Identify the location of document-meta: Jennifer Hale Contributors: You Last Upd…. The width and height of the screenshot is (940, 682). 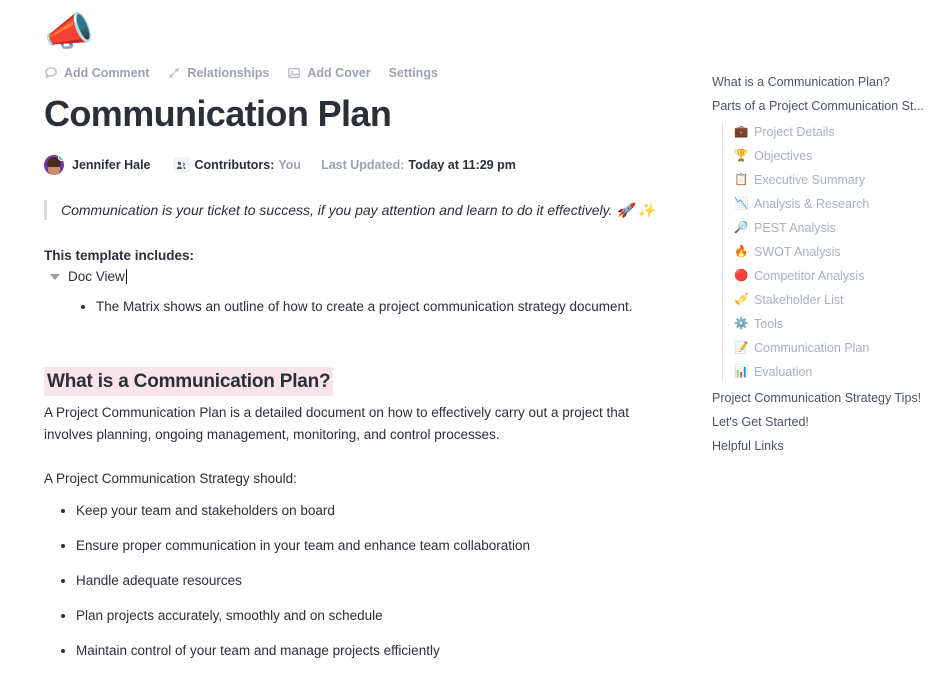
(372, 165).